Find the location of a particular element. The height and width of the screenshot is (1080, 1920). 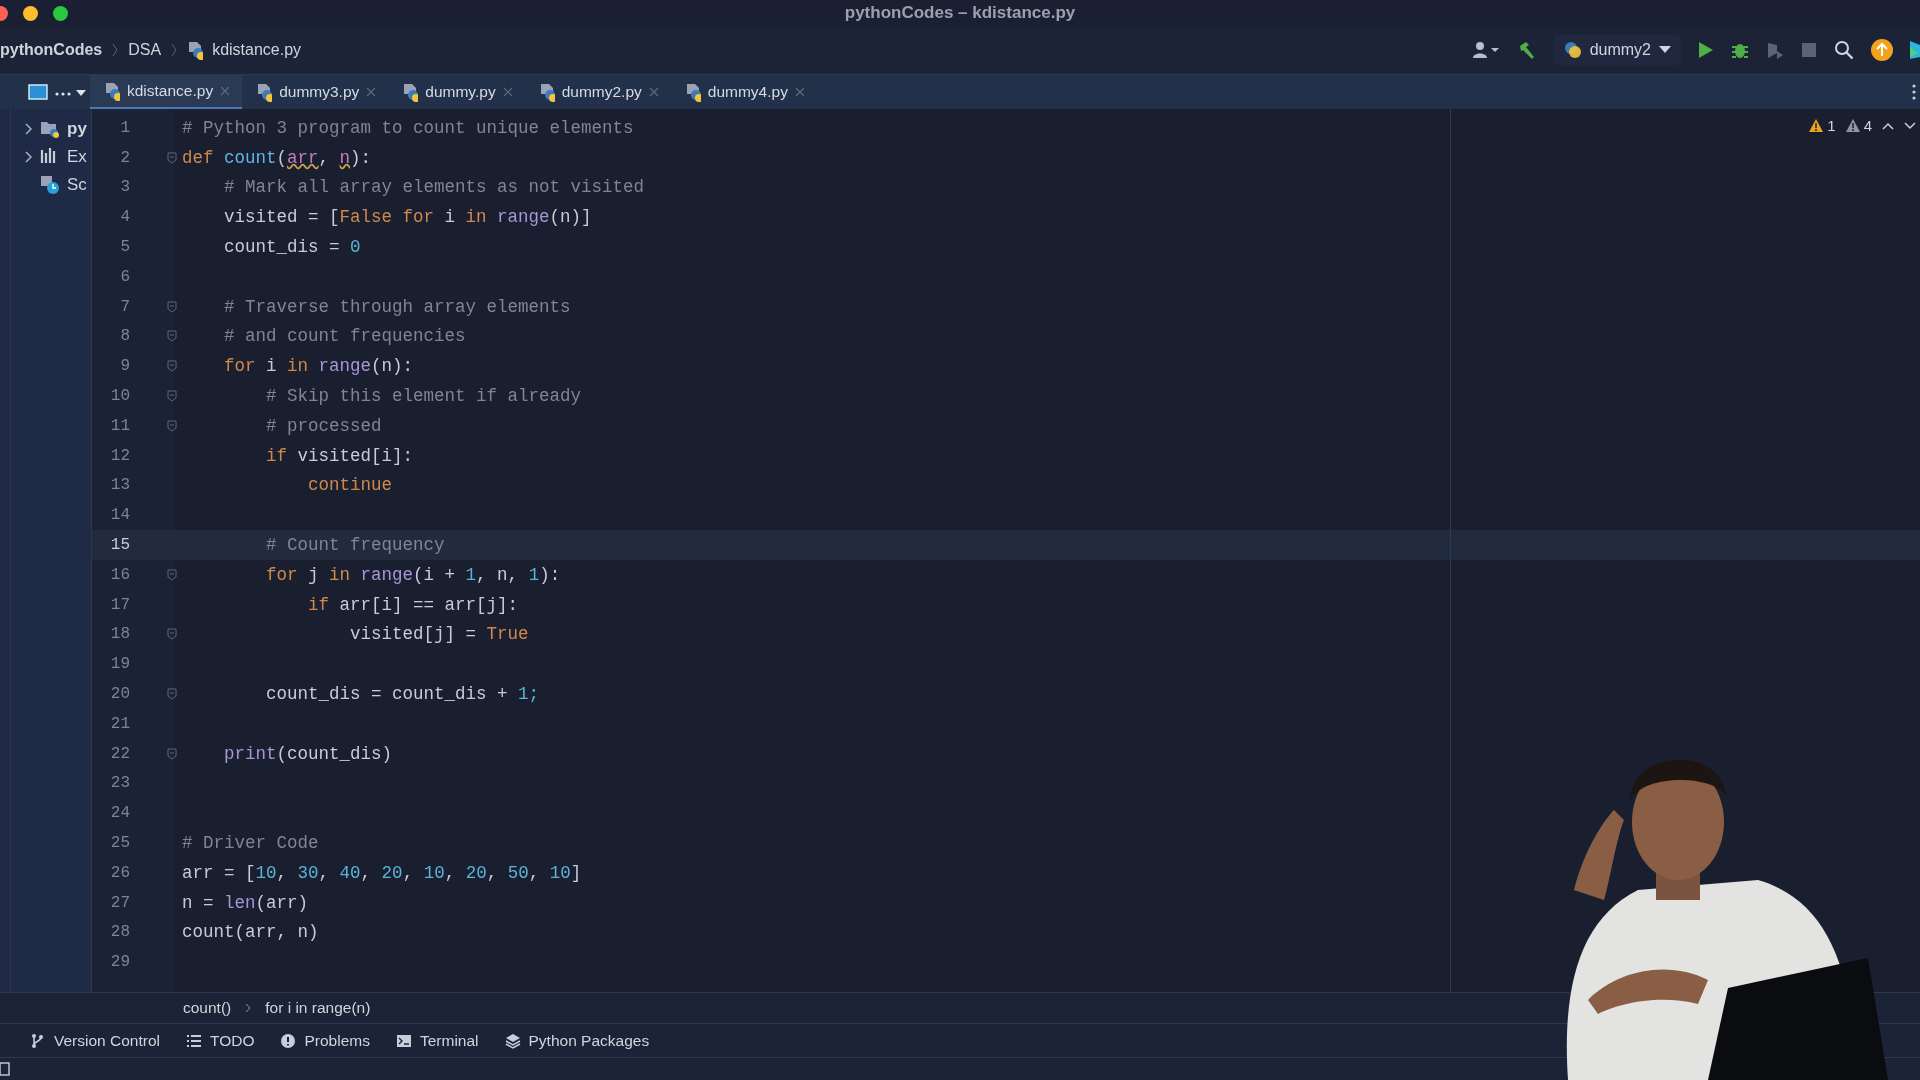

code-line: n = len(arr) is located at coordinates (245, 902).